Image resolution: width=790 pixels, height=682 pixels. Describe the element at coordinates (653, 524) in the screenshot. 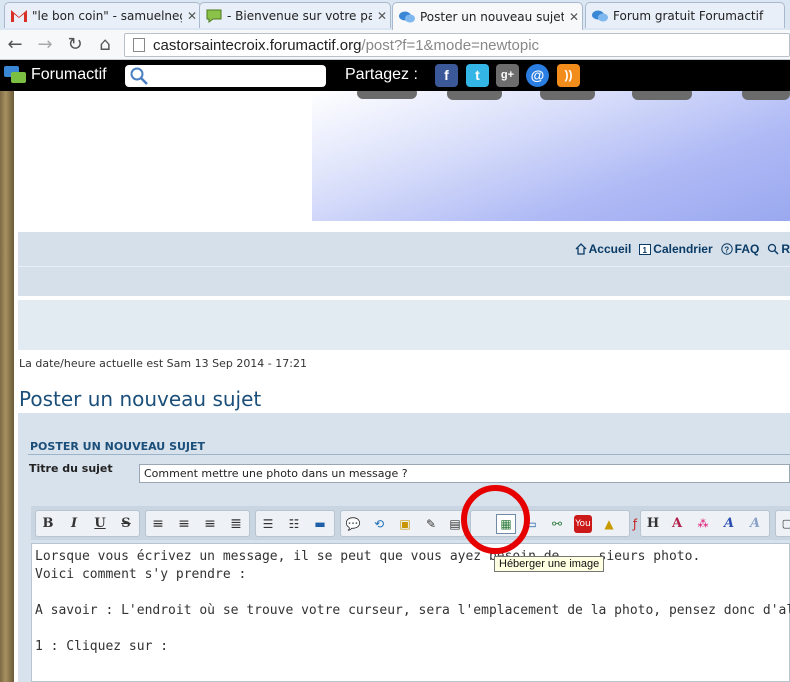

I see `heading-icon: H` at that location.